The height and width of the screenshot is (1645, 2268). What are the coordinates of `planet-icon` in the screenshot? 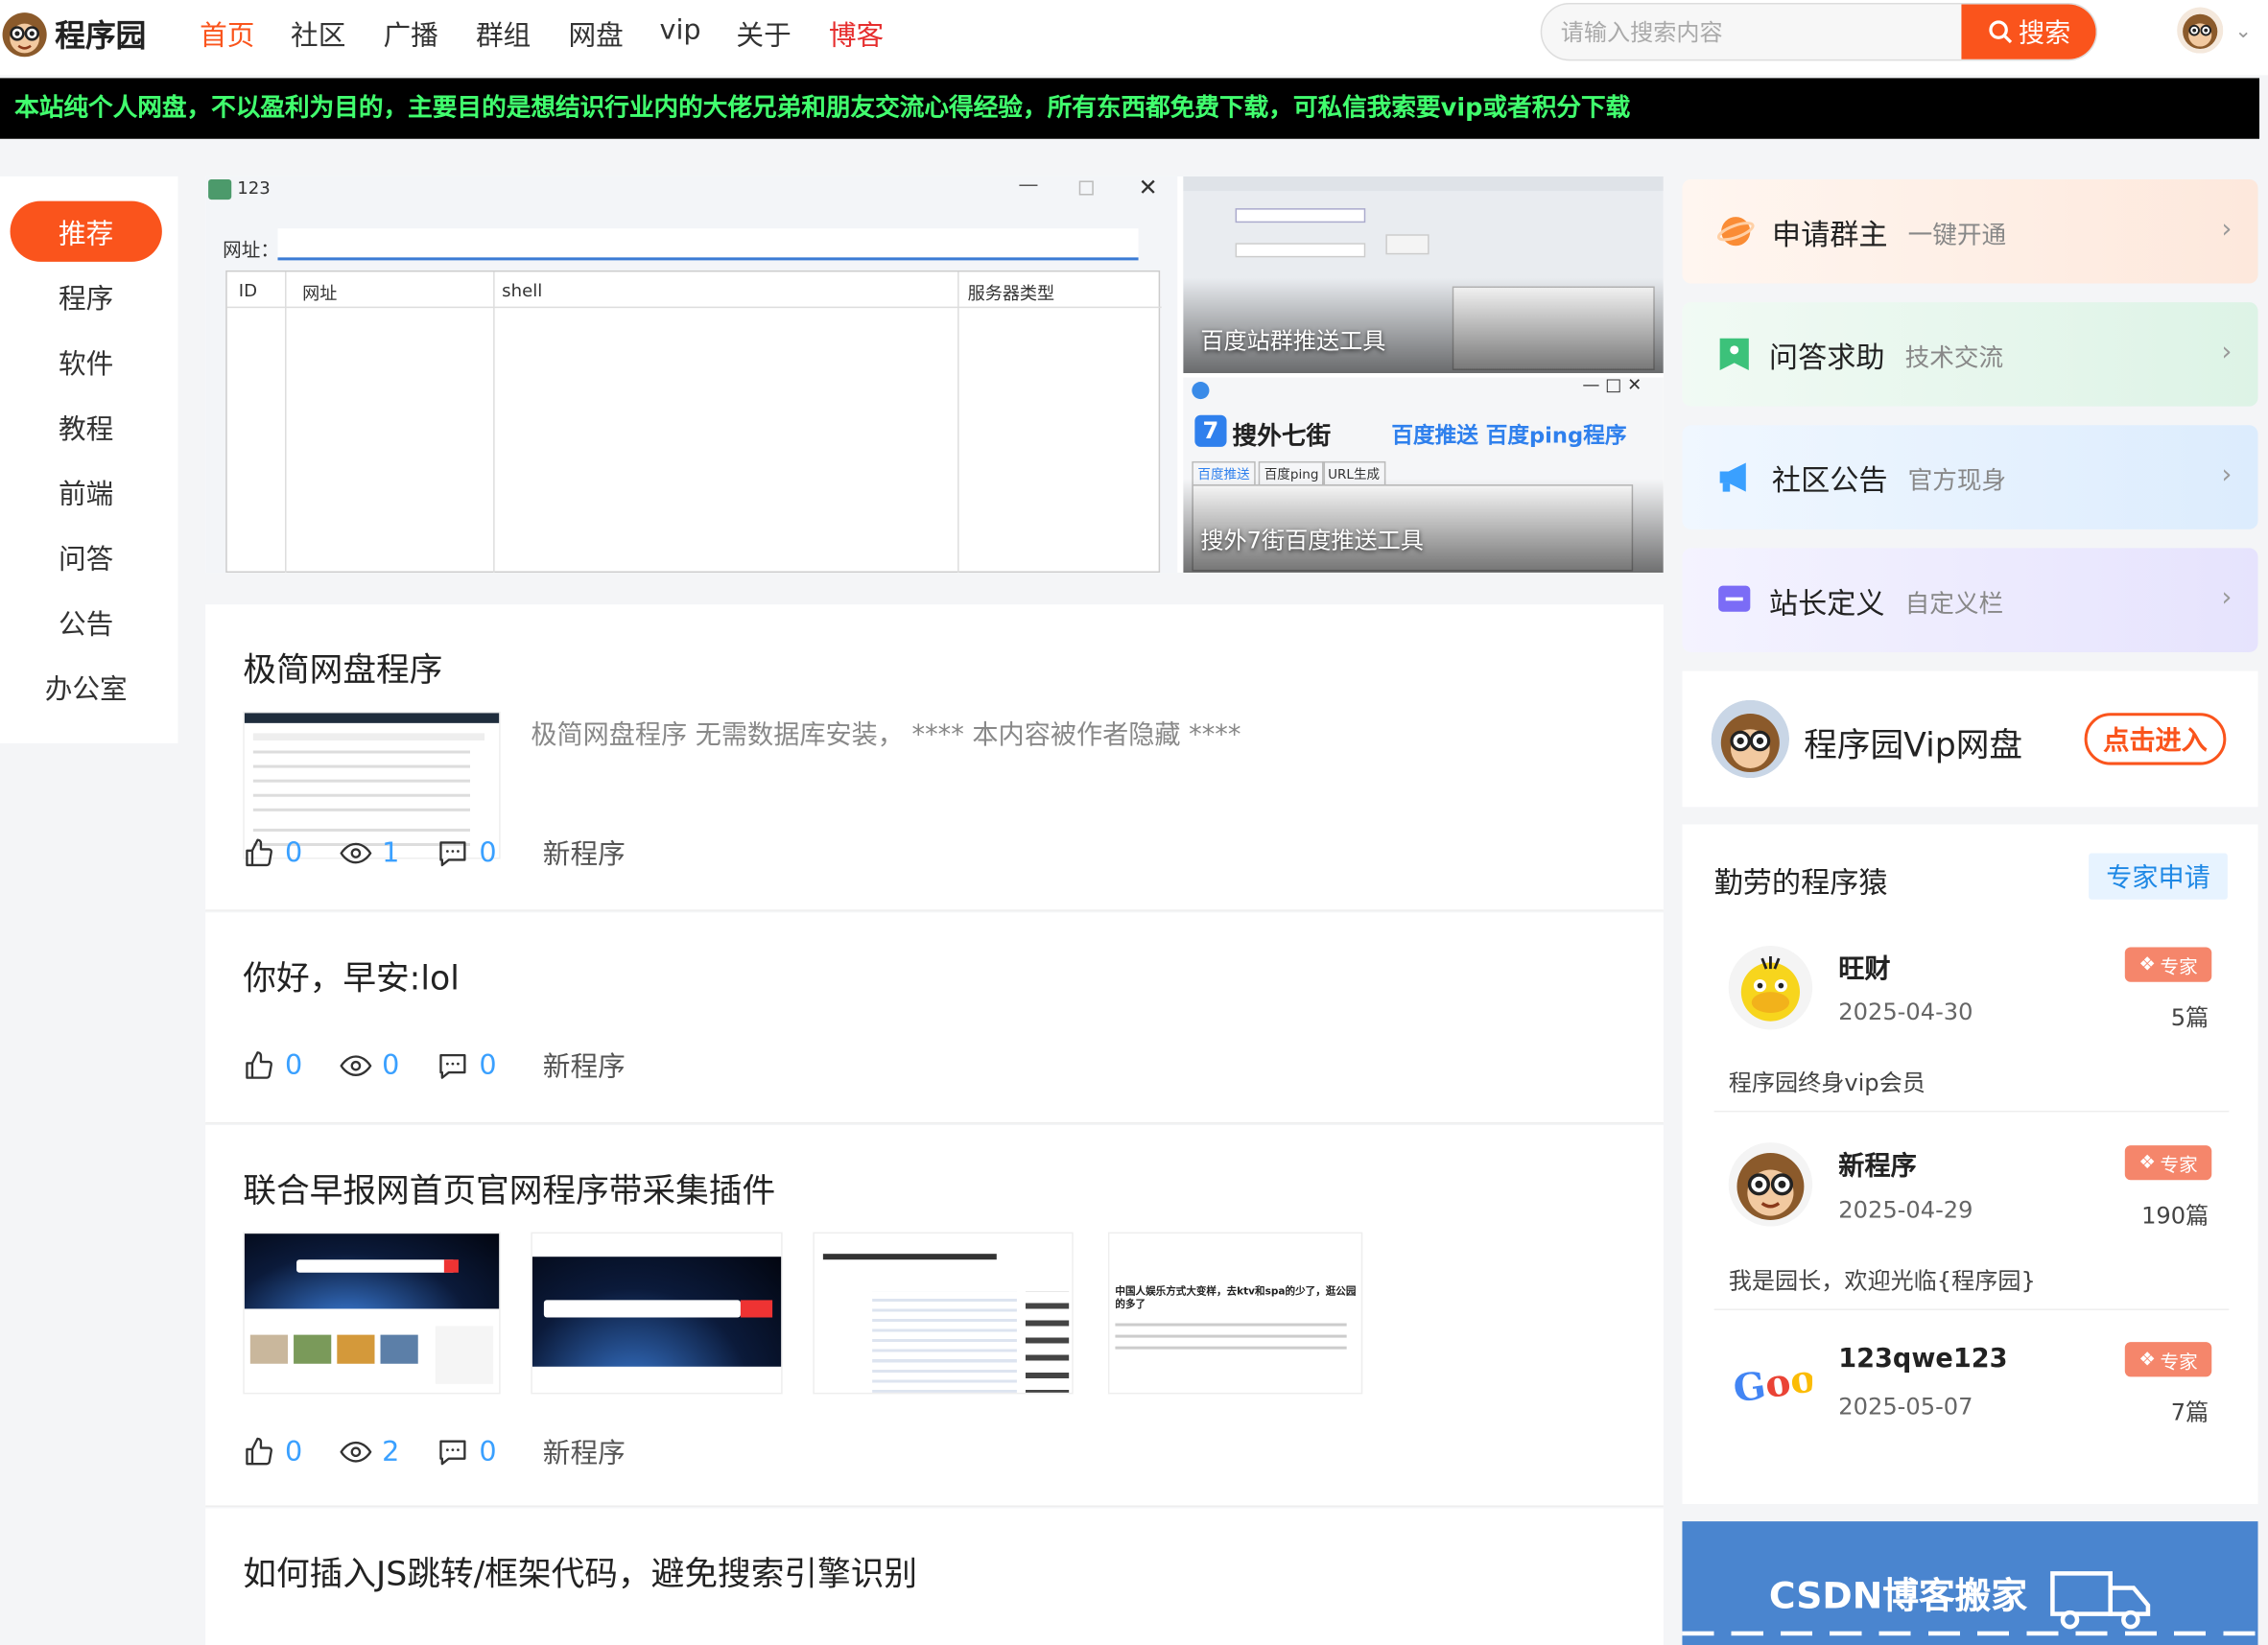 It's located at (1735, 232).